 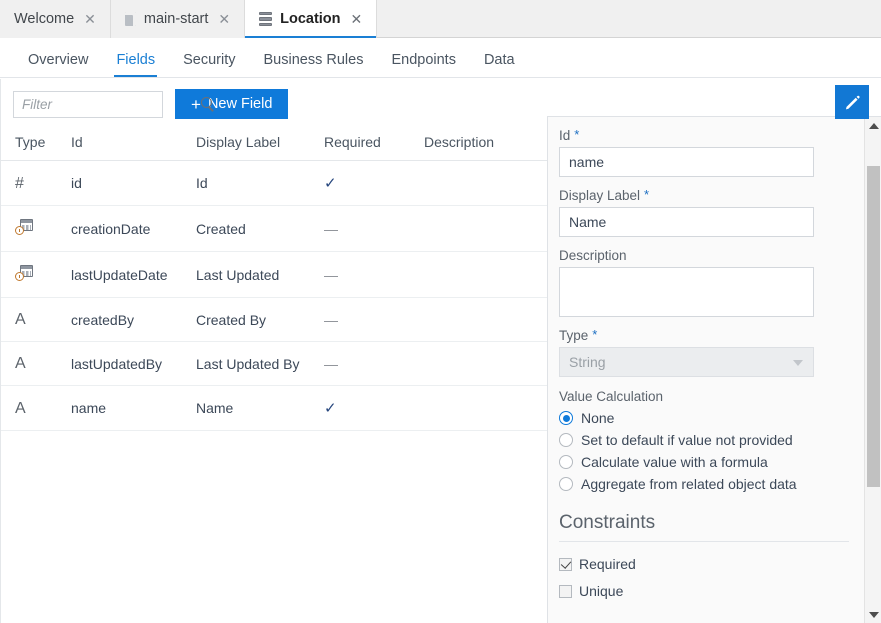 I want to click on id-field-label: Id *, so click(x=704, y=135).